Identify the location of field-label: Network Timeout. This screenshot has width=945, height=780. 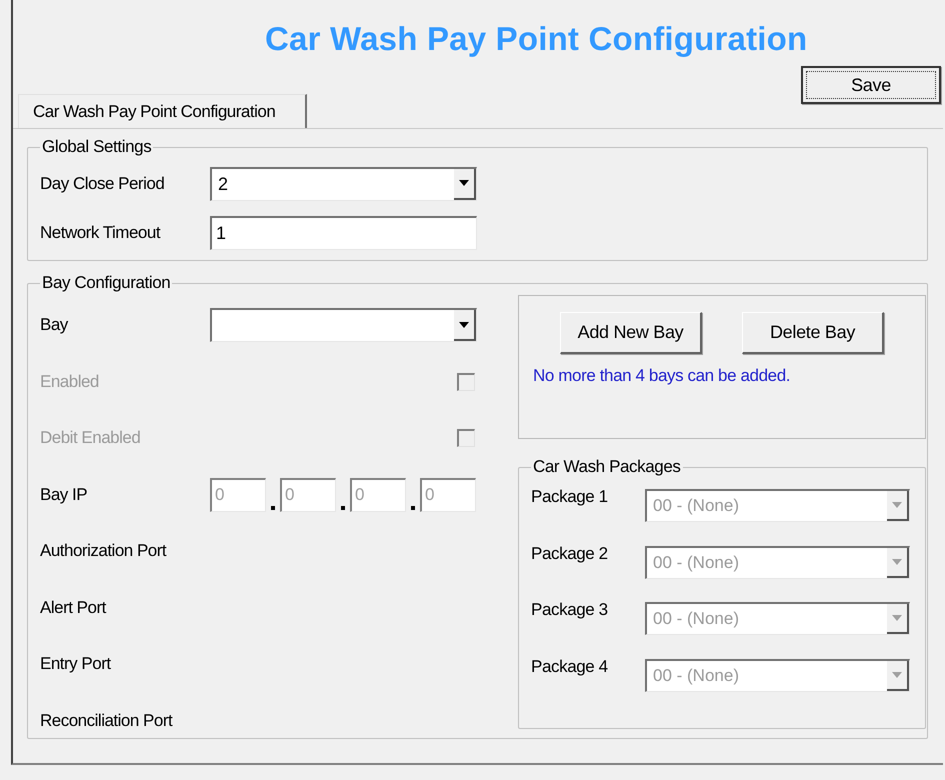
(101, 232).